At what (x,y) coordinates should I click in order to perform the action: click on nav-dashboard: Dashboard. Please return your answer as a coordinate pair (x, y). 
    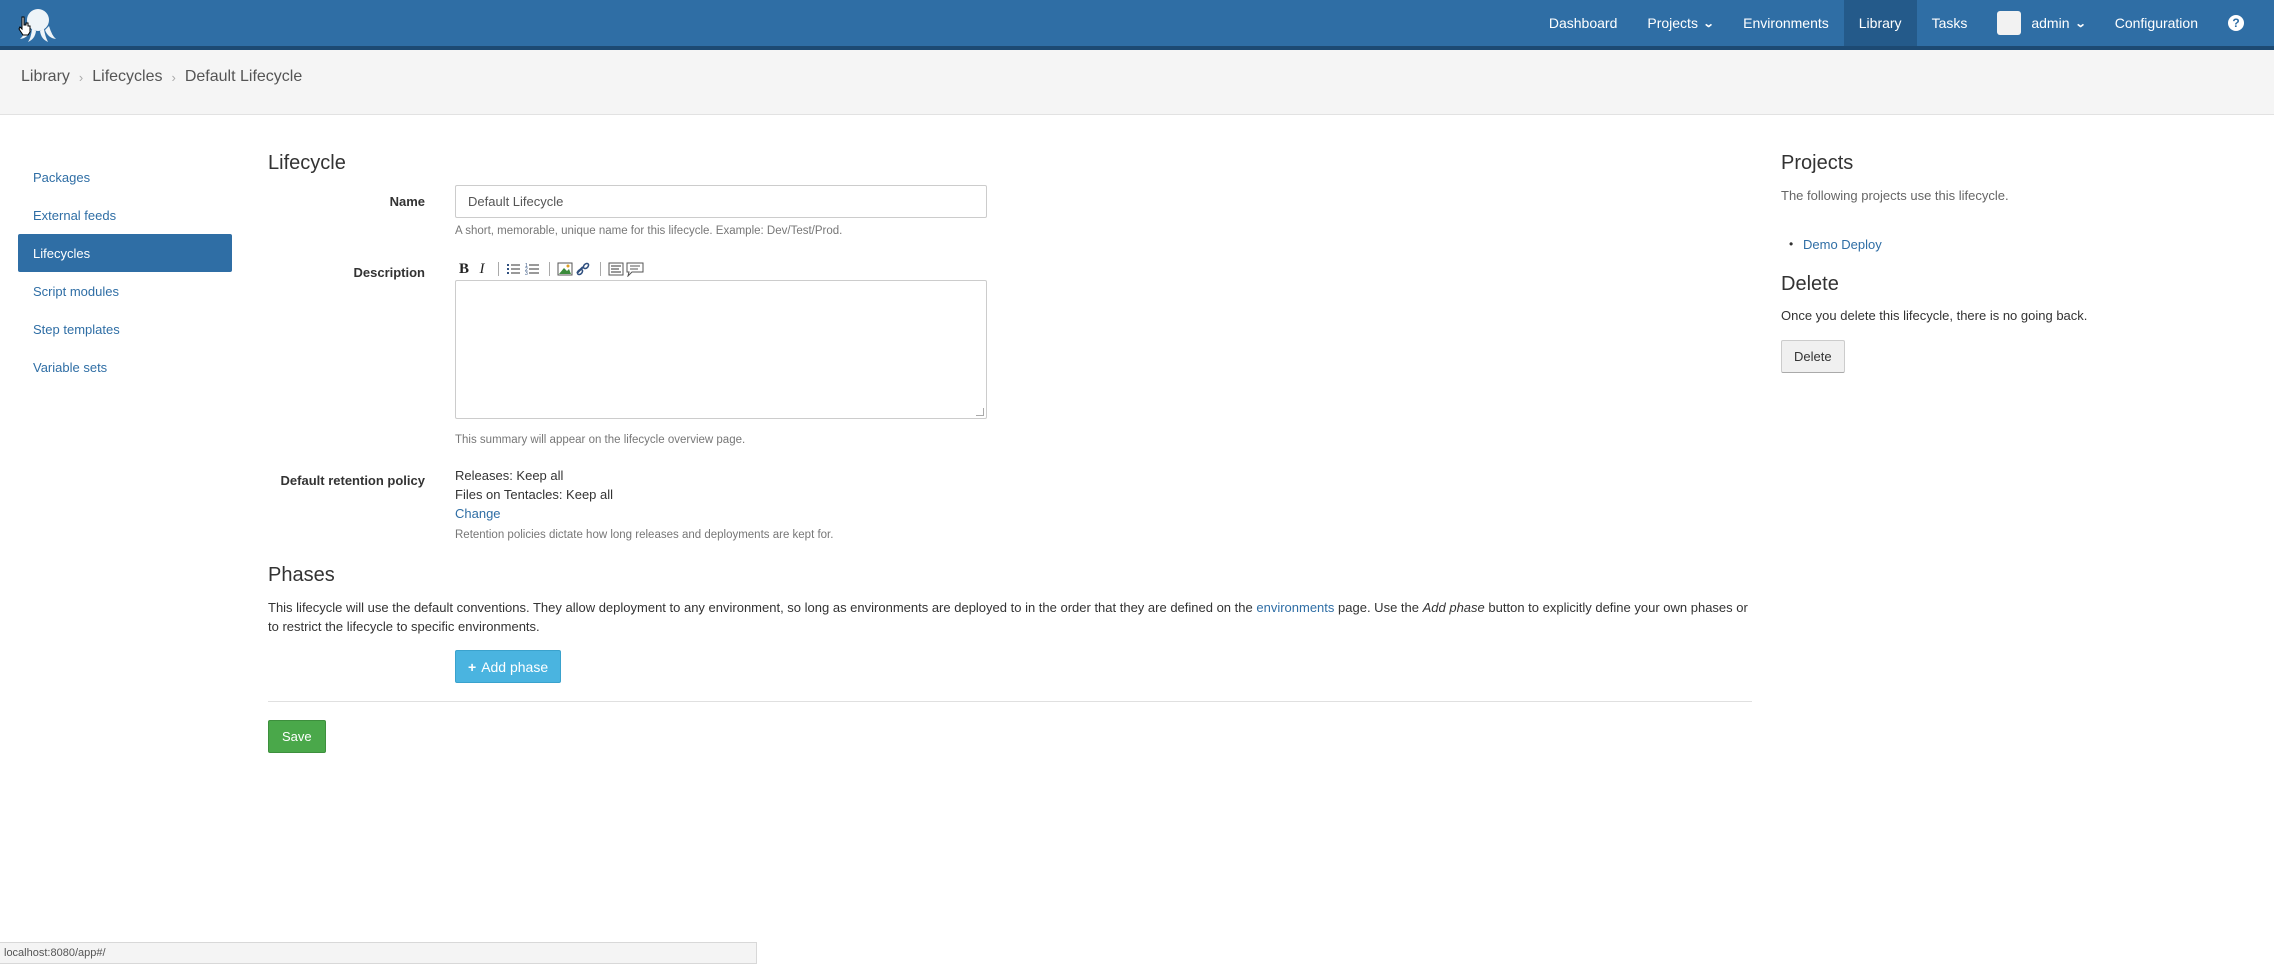
    Looking at the image, I should click on (1583, 23).